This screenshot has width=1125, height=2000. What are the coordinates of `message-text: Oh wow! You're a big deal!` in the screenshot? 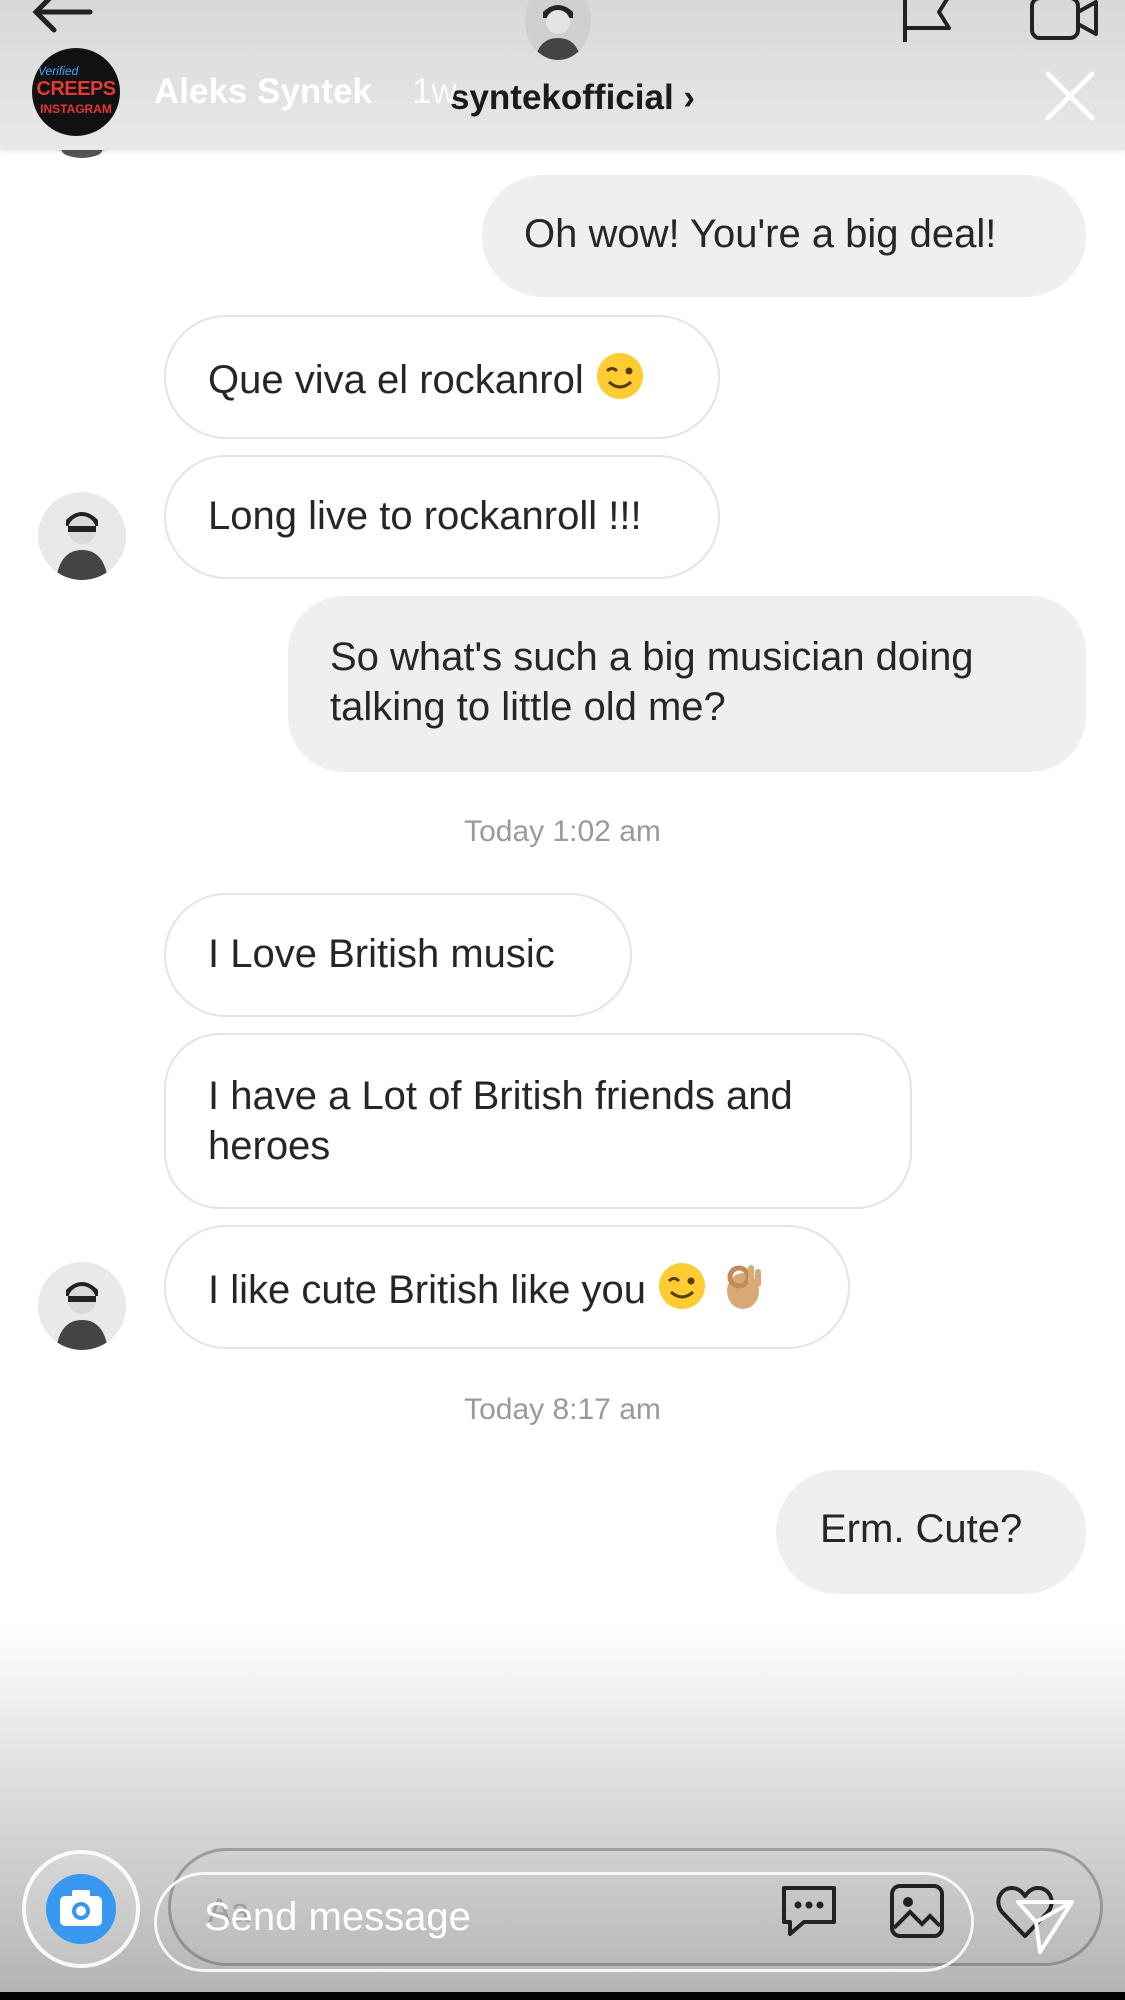 It's located at (760, 234).